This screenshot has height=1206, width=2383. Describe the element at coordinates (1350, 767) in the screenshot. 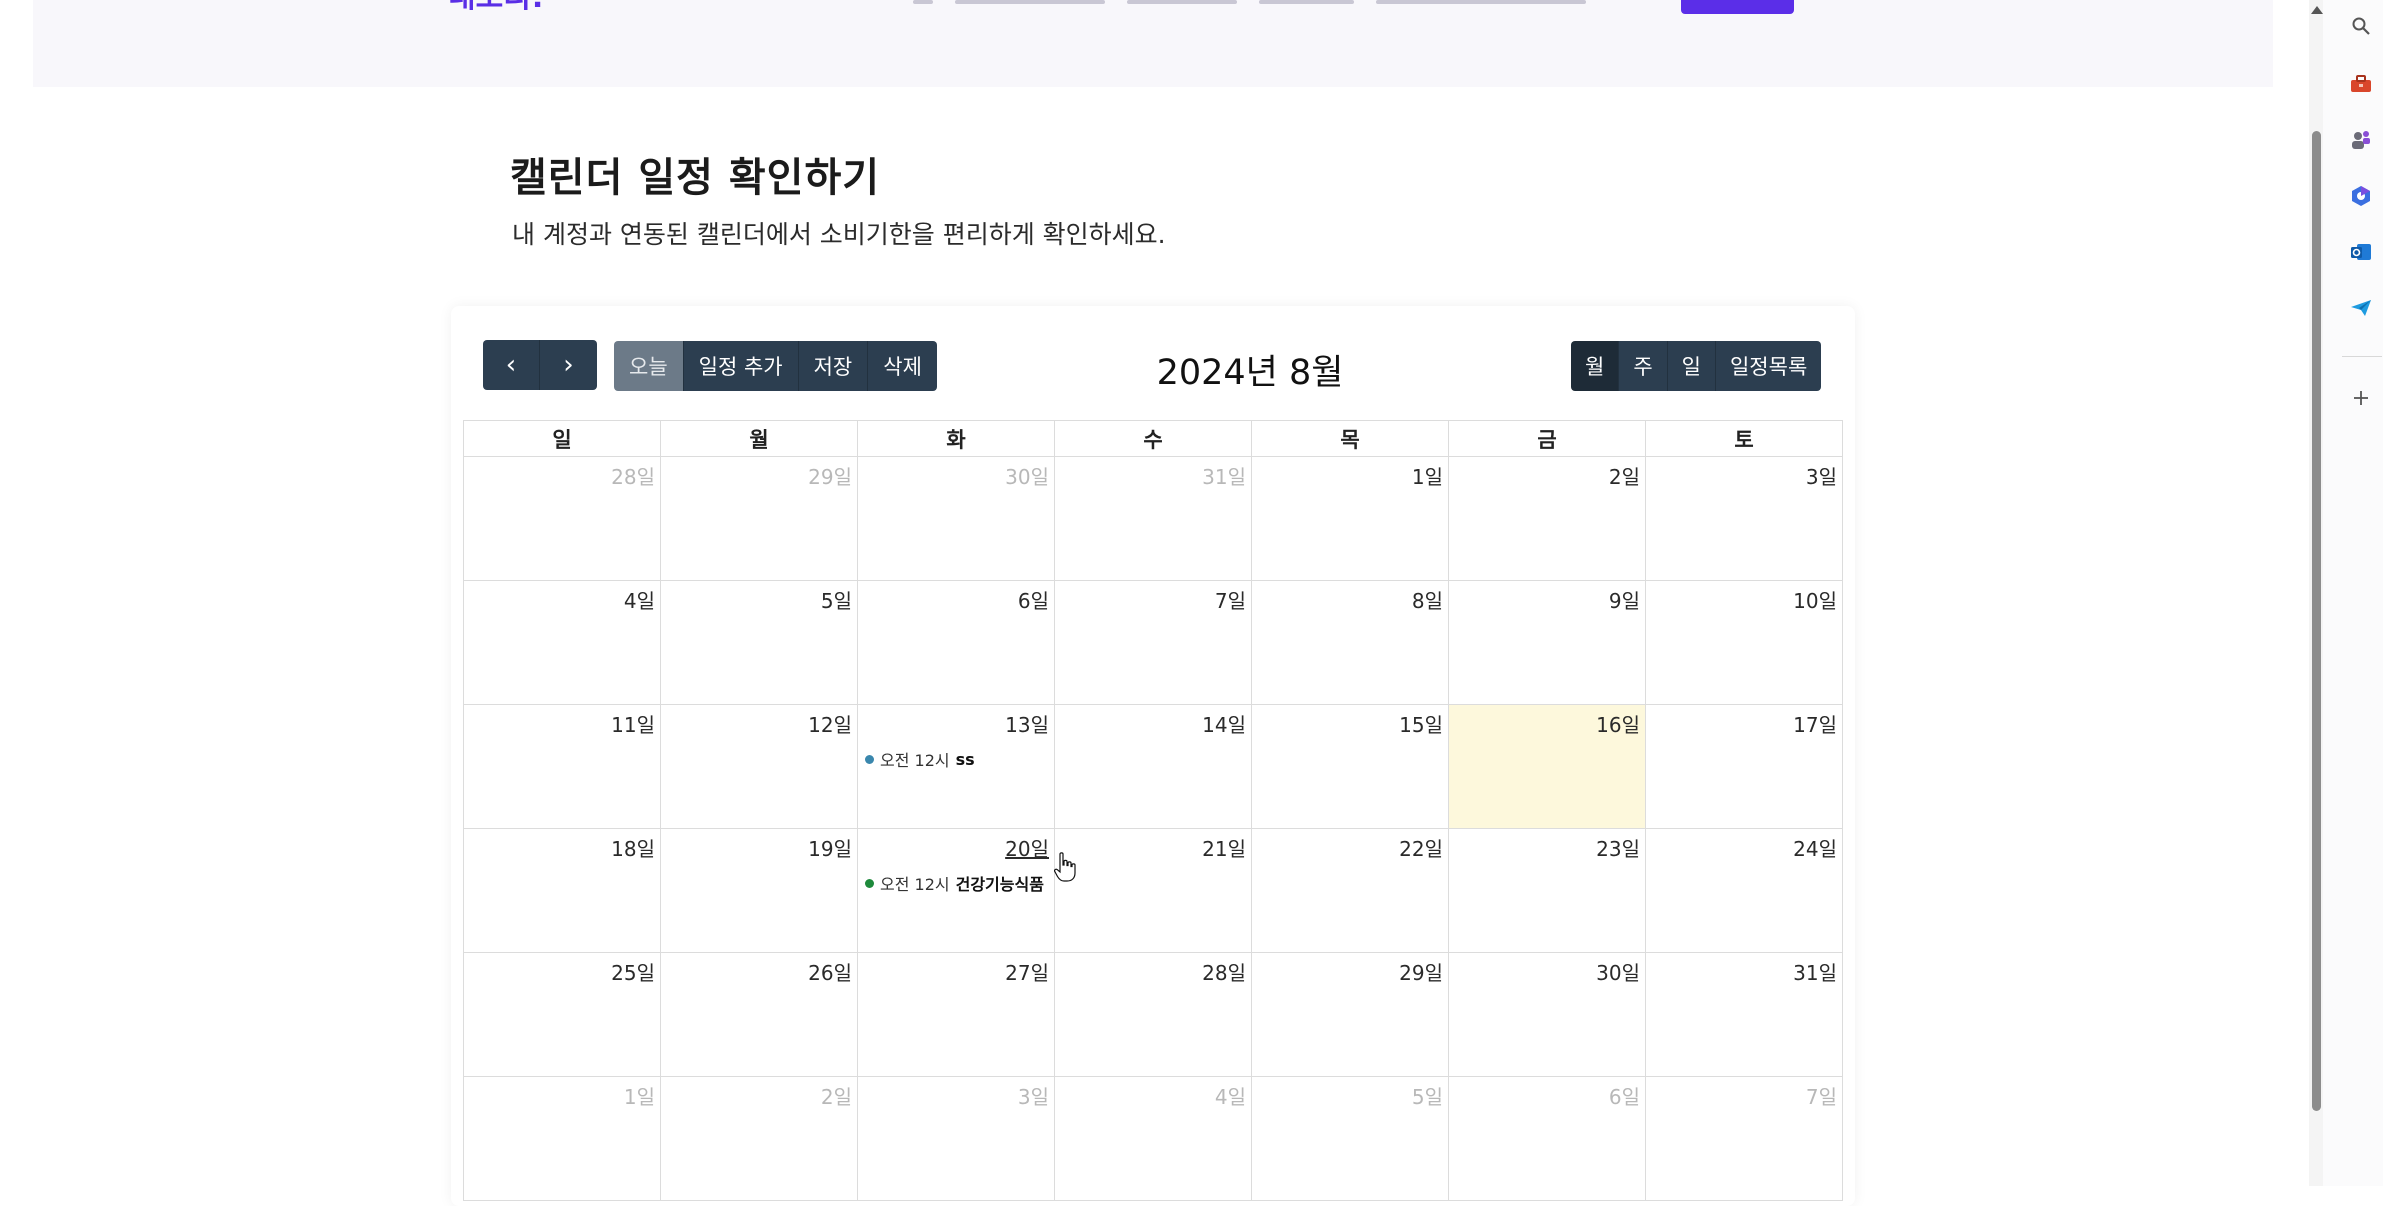

I see `day-cell: 15일` at that location.